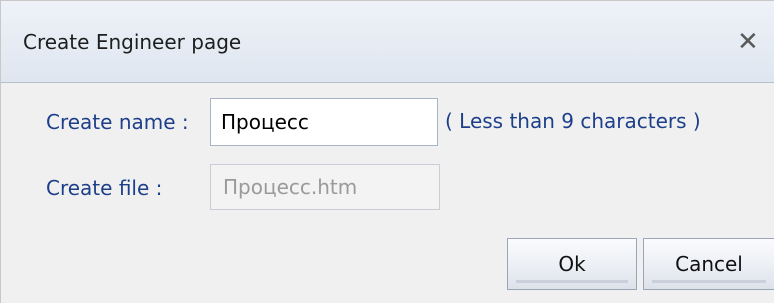  What do you see at coordinates (708, 264) in the screenshot?
I see `cancel-button: Cancel` at bounding box center [708, 264].